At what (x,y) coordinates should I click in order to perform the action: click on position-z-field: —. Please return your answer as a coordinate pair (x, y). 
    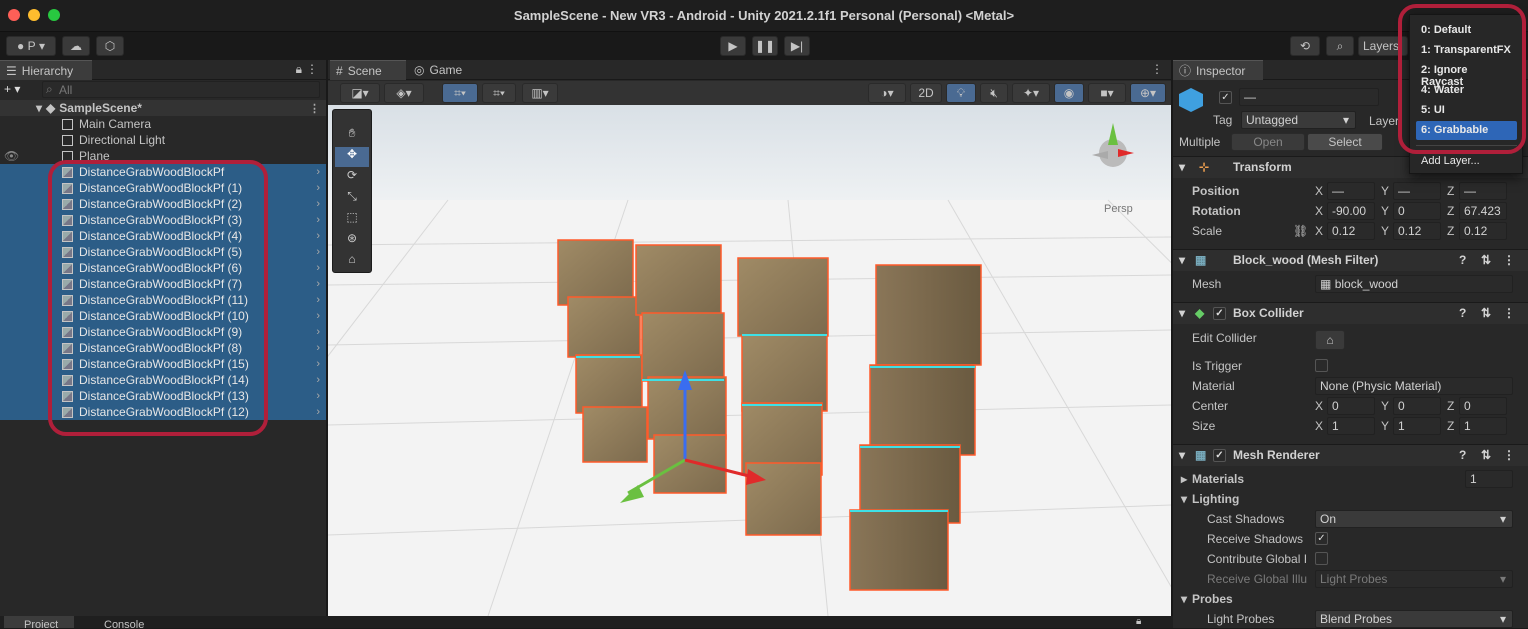
    Looking at the image, I should click on (1483, 191).